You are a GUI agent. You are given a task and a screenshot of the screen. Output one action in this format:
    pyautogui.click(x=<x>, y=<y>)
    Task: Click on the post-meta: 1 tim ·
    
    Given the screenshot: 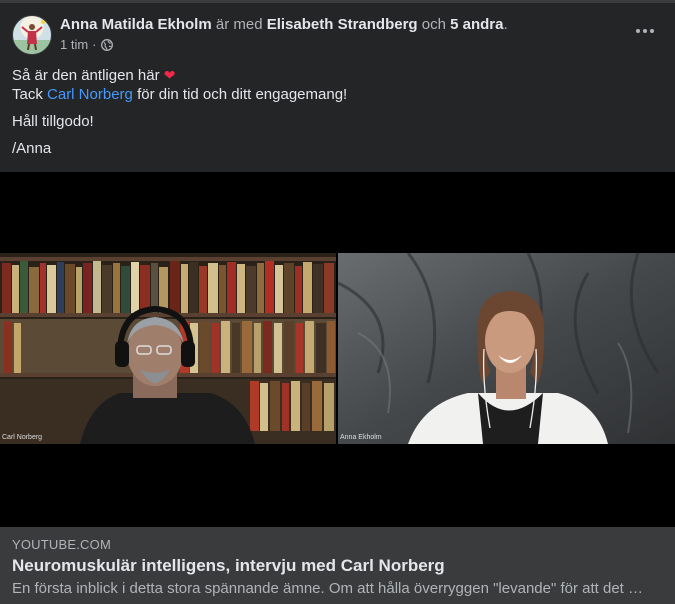 What is the action you would take?
    pyautogui.click(x=86, y=45)
    